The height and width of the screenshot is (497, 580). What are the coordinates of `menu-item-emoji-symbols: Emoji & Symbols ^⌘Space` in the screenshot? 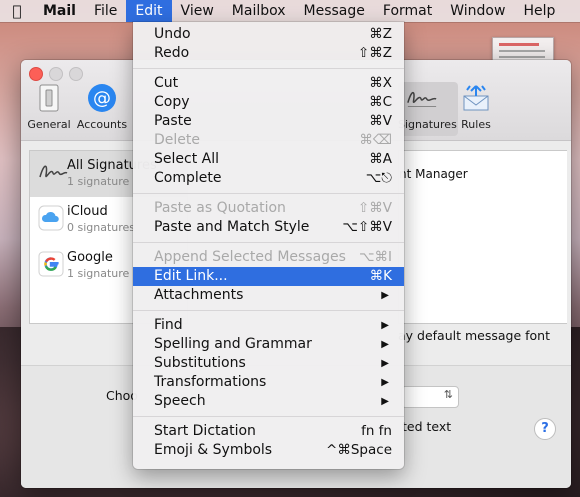 It's located at (268, 450).